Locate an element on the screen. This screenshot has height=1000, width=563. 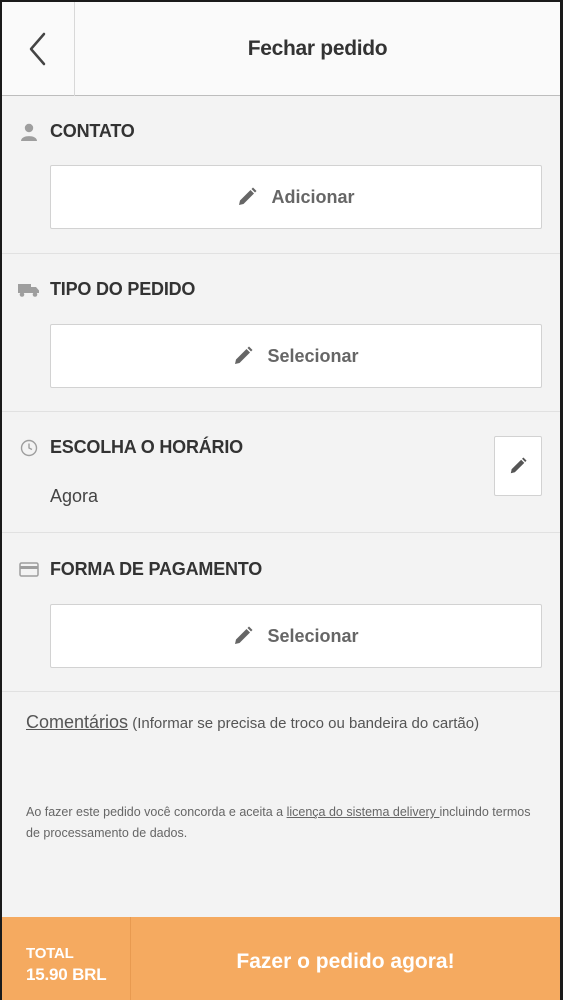
total-value: 15.90 BRL is located at coordinates (66, 974).